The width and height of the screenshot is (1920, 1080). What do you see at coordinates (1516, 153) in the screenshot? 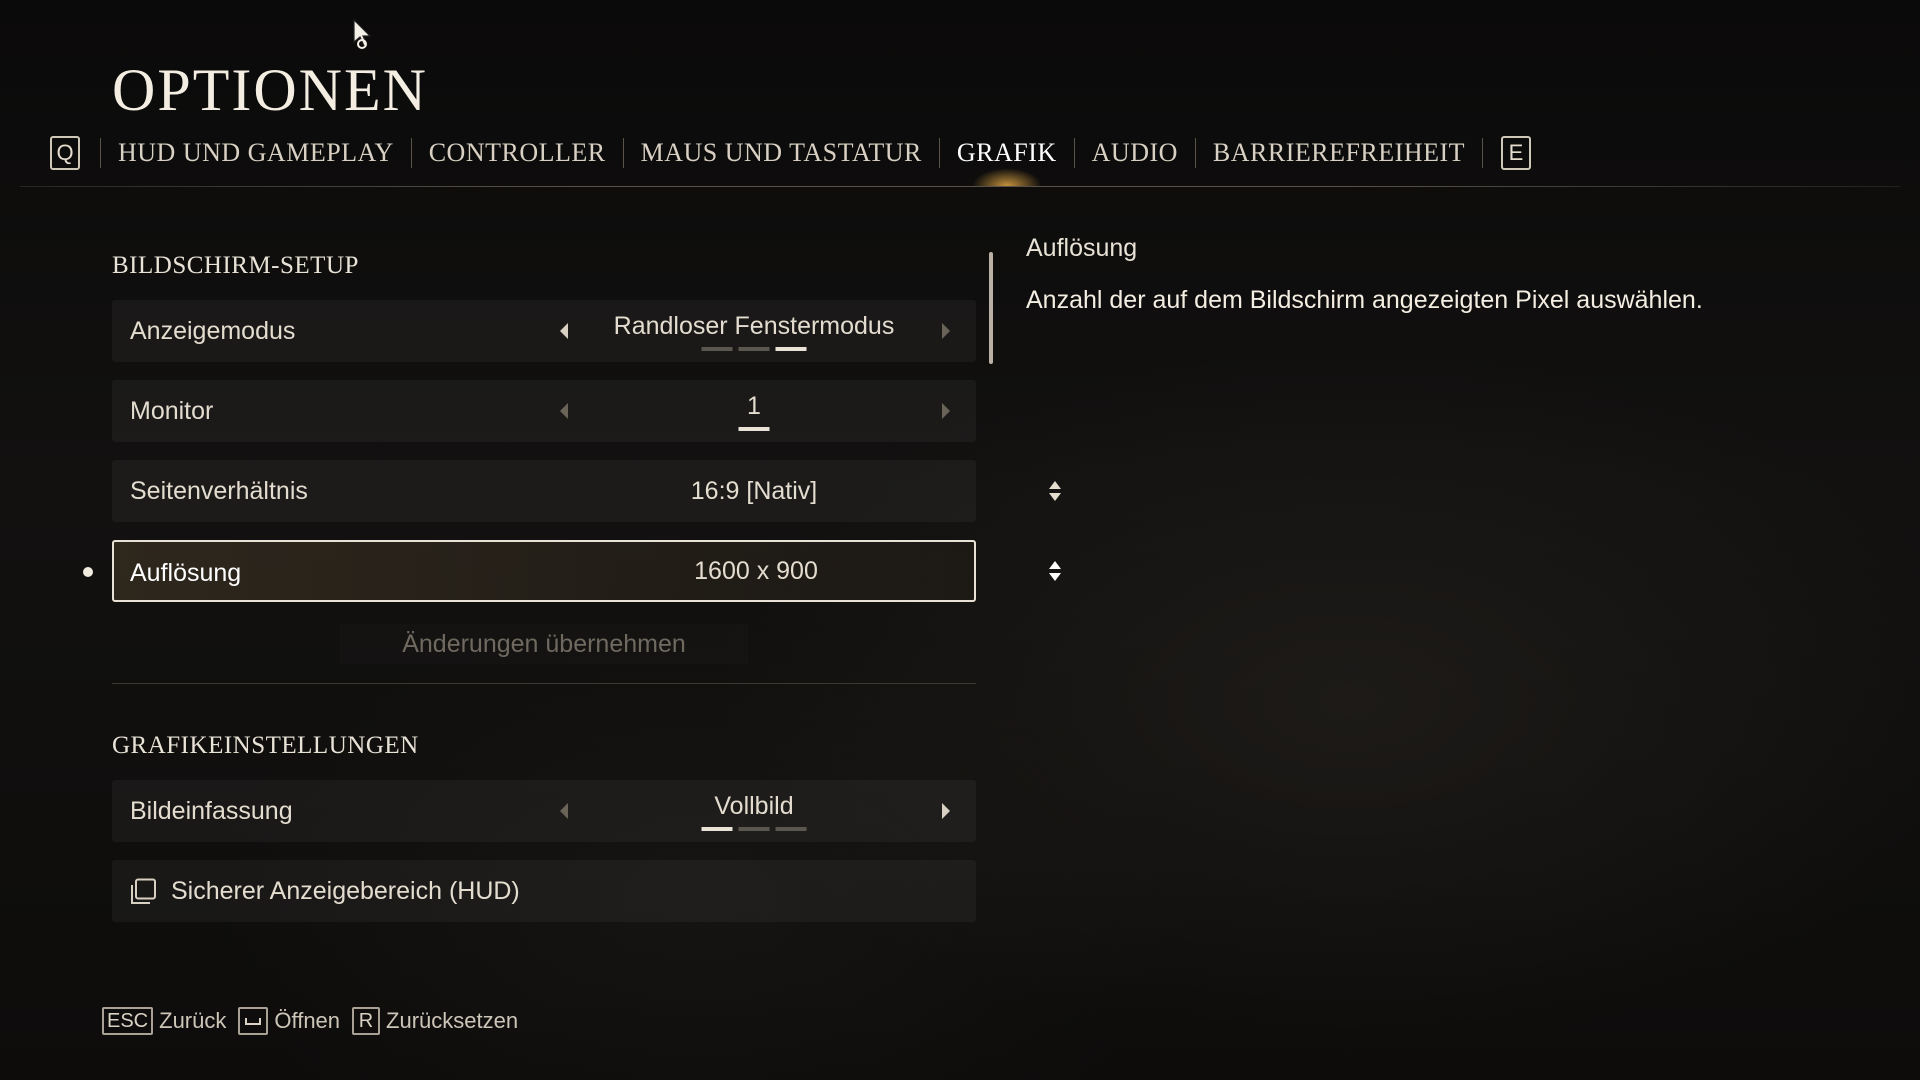
I see `next-tab-key: E` at bounding box center [1516, 153].